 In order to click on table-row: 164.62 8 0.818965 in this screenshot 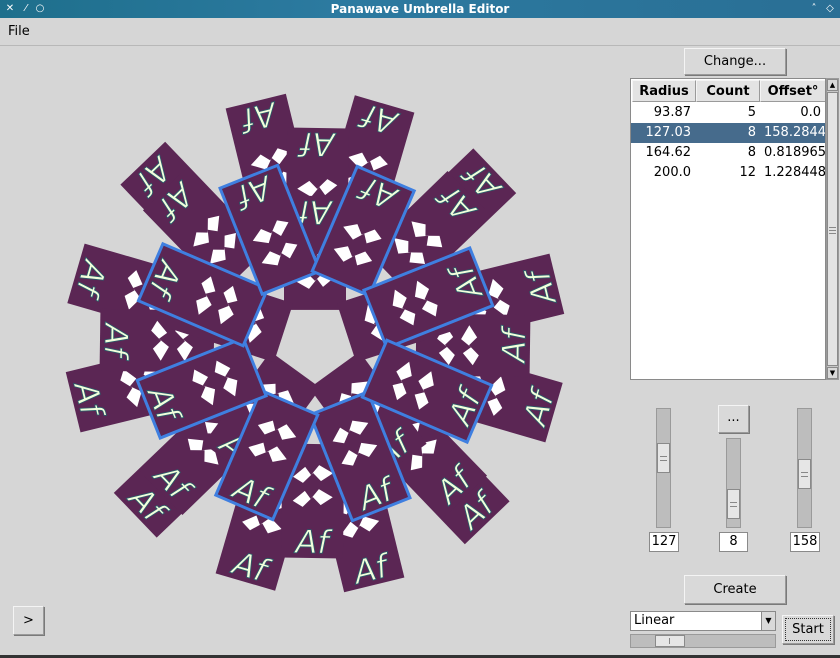, I will do `click(728, 153)`.